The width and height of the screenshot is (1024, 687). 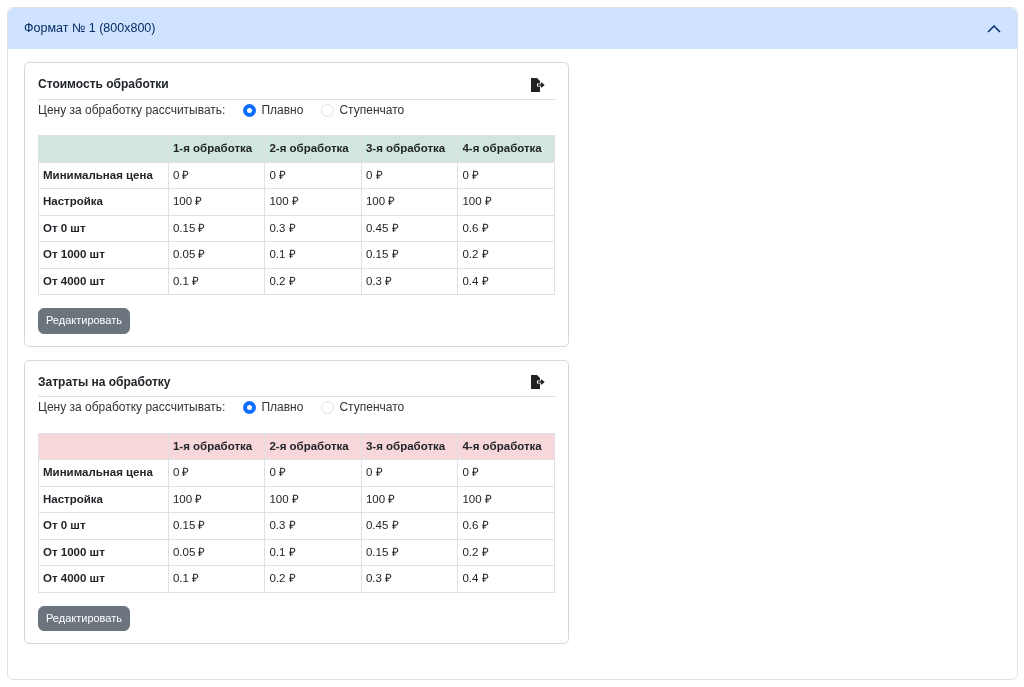 I want to click on accordion-header: Формат № 1 (800x800), so click(x=512, y=28).